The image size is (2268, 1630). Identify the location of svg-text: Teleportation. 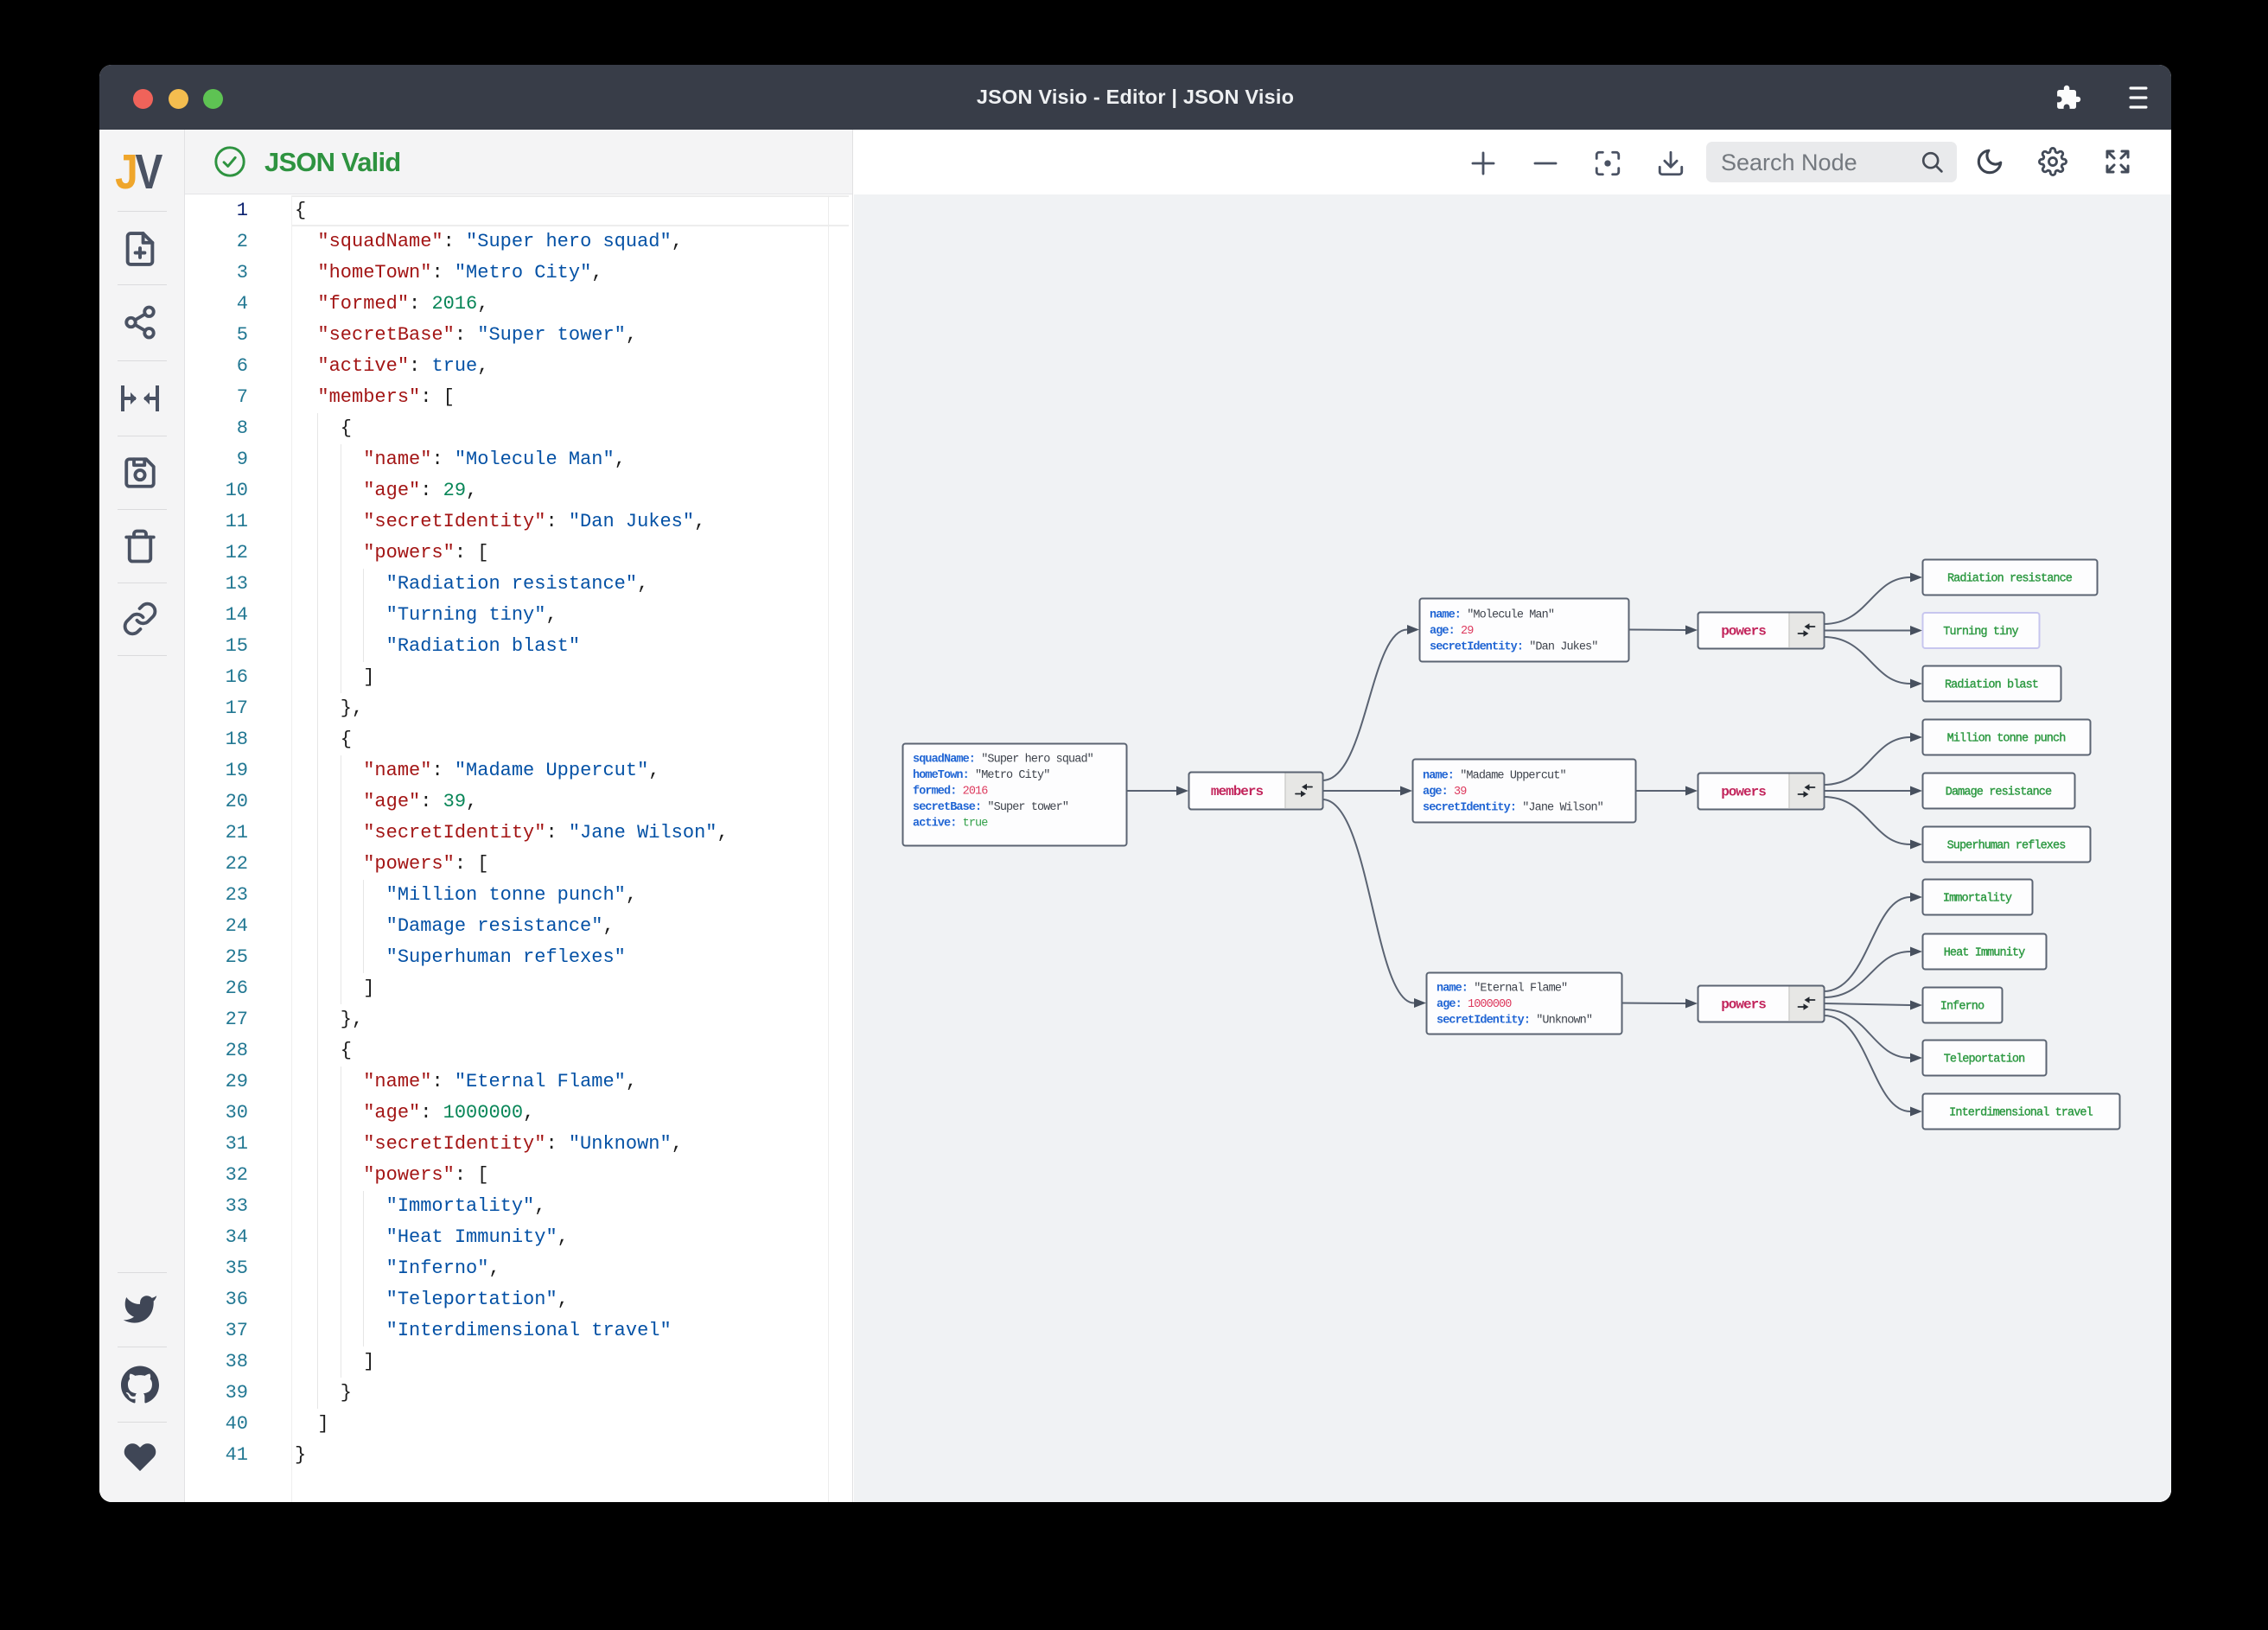
(1984, 1060).